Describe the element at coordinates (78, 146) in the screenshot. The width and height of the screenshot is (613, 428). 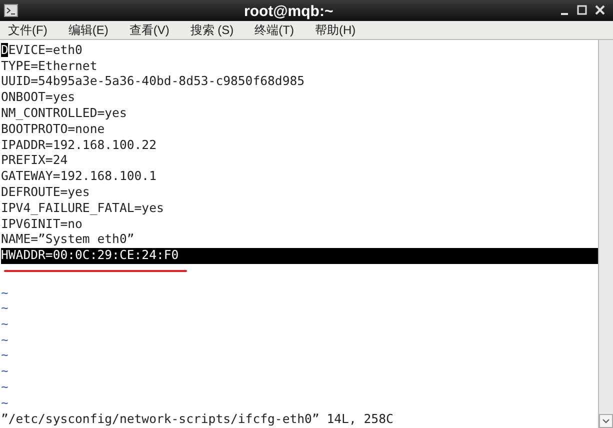
I see `code-line: IPADDR=192.168.100.22` at that location.